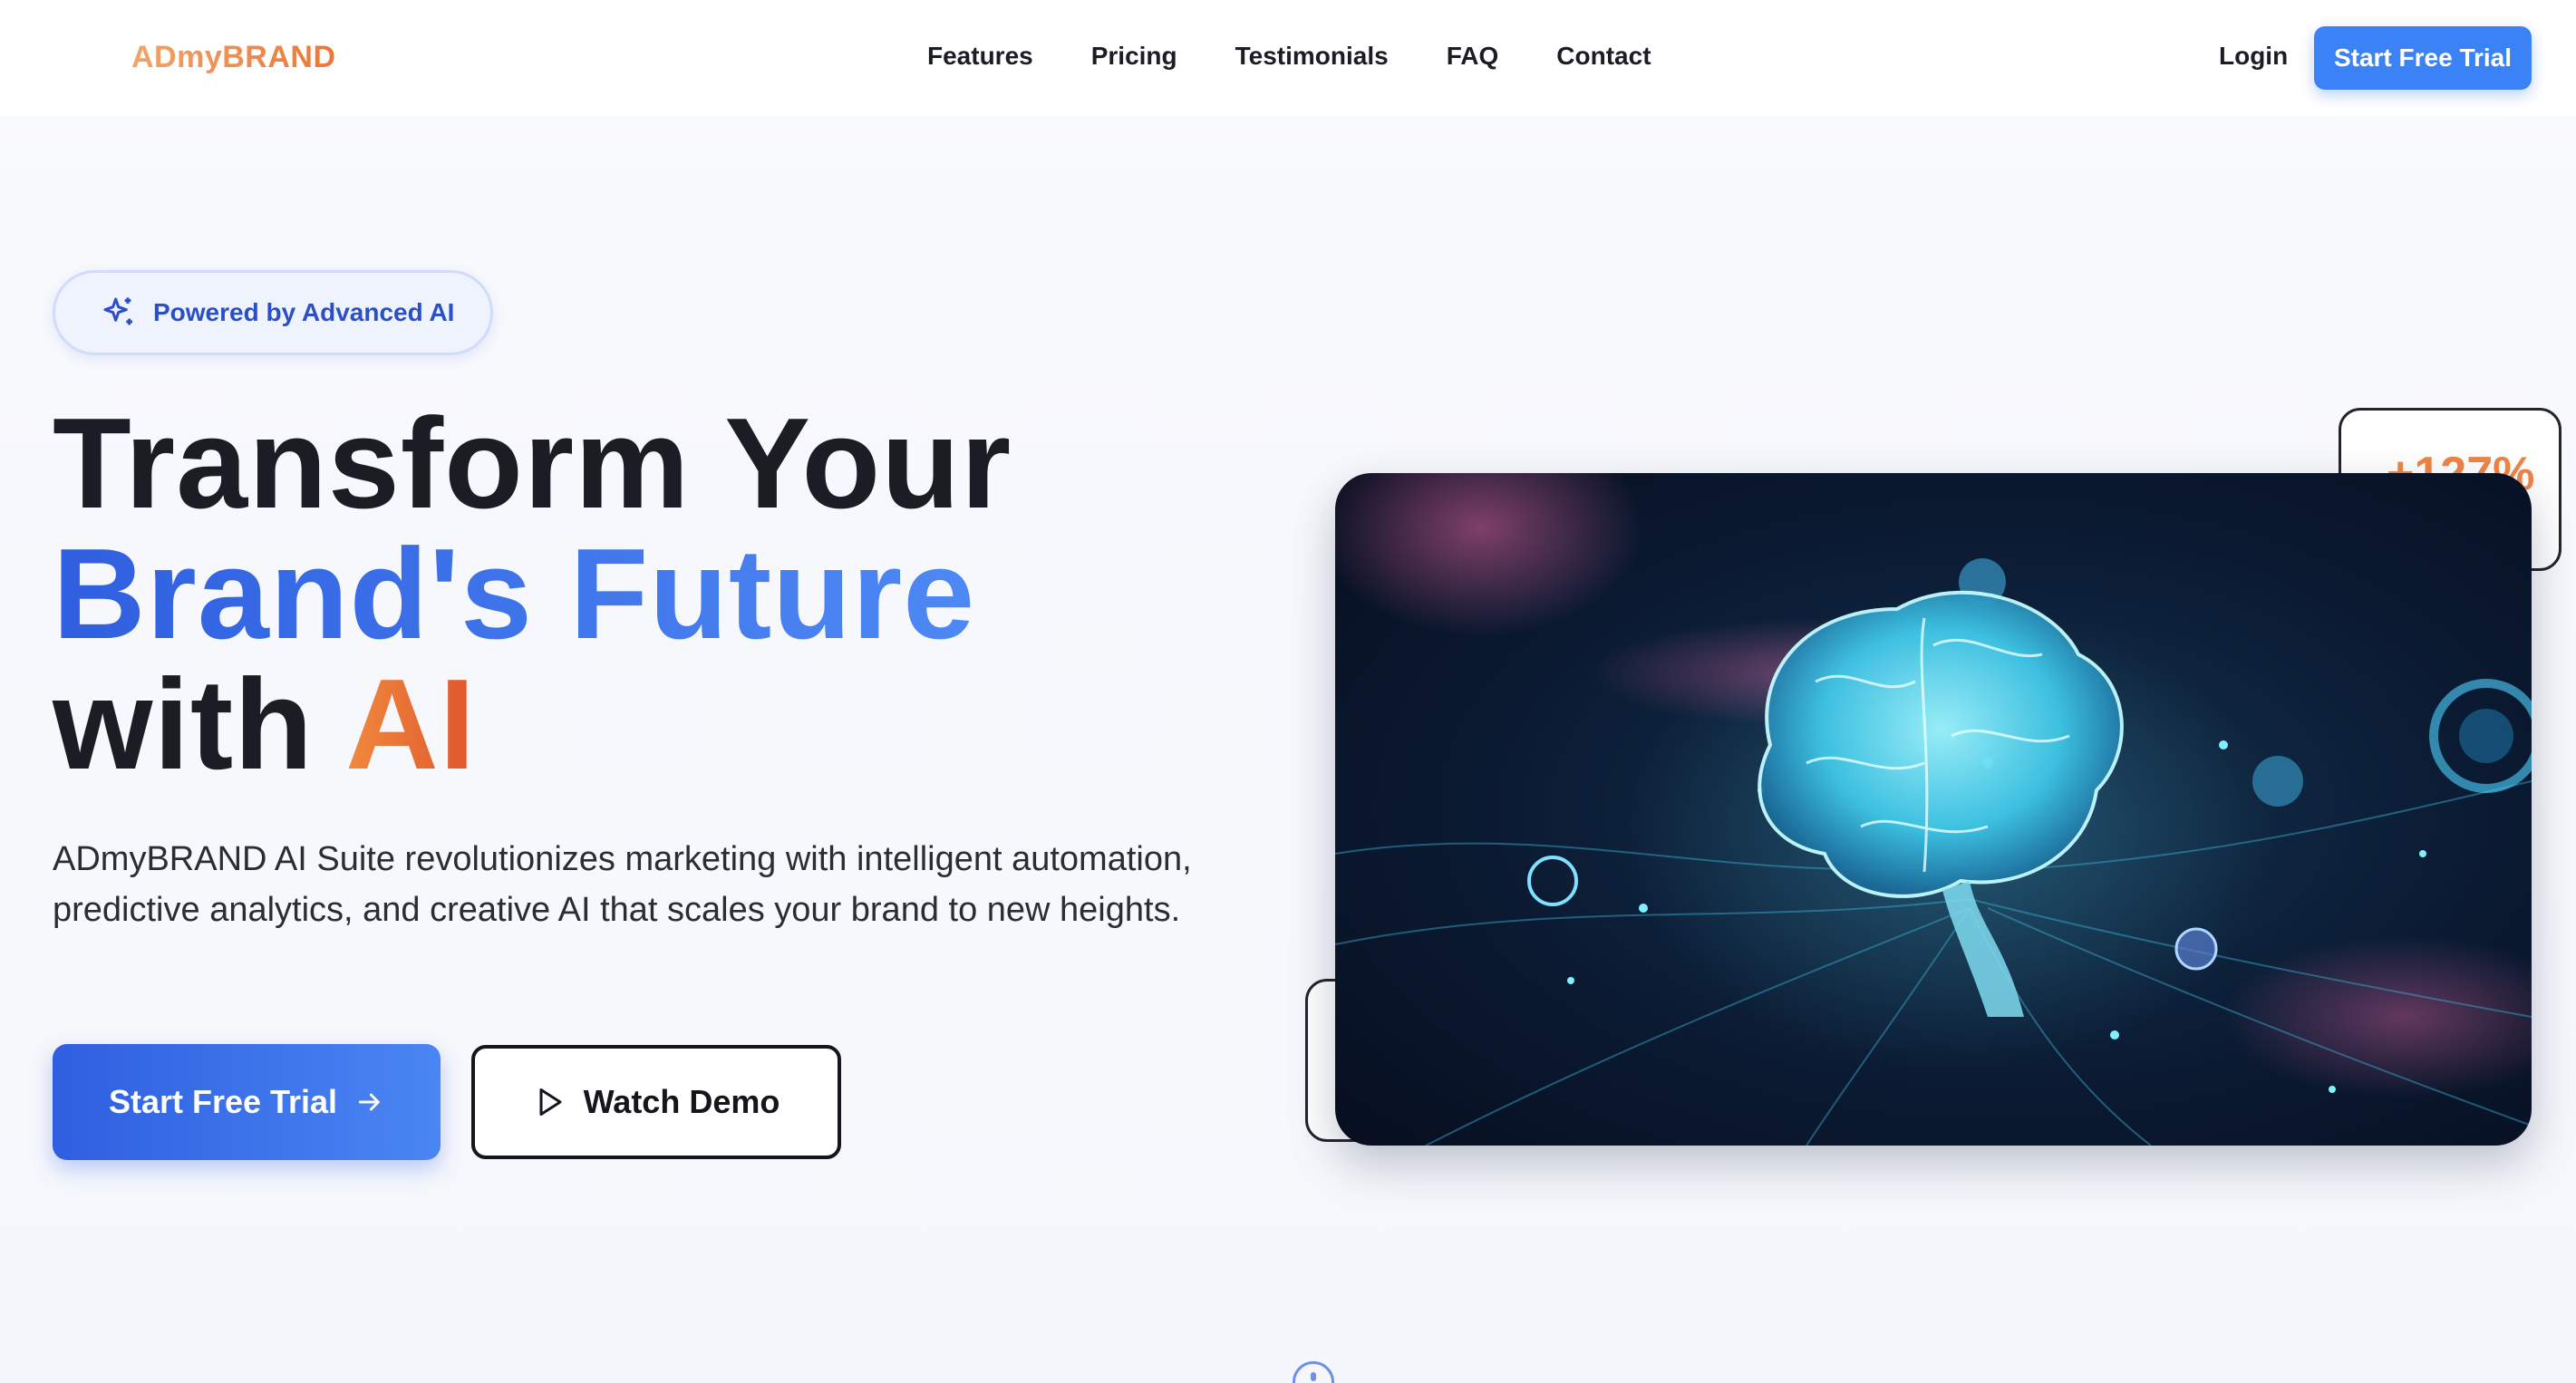  I want to click on watch-demo-label: Watch Demo, so click(681, 1101).